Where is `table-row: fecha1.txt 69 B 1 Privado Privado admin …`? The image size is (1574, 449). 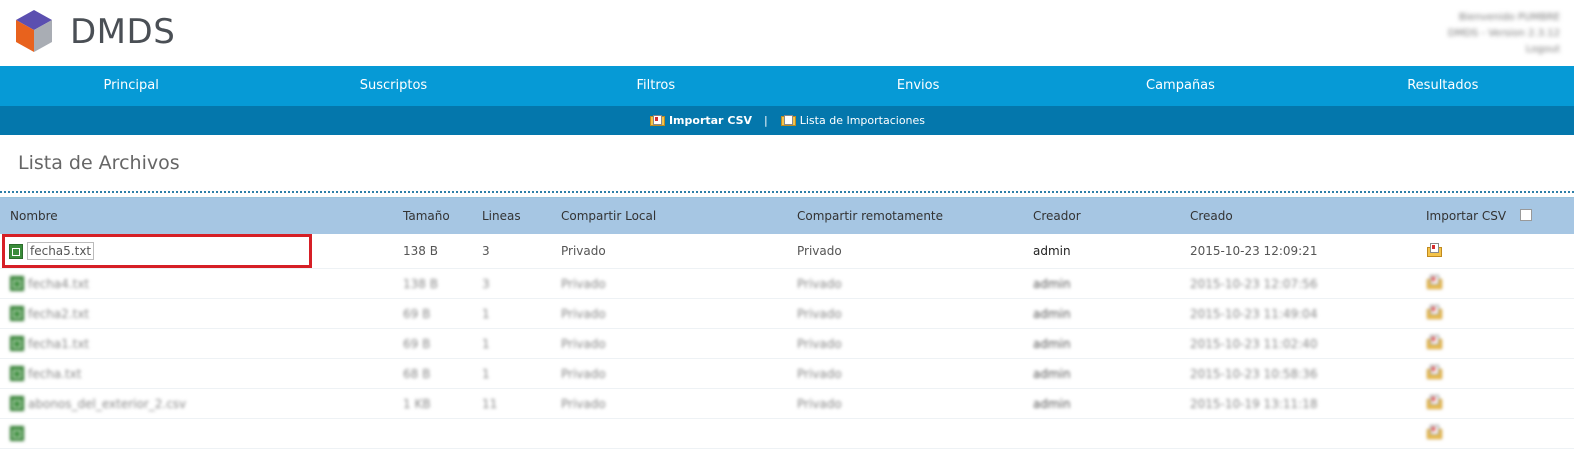 table-row: fecha1.txt 69 B 1 Privado Privado admin … is located at coordinates (787, 343).